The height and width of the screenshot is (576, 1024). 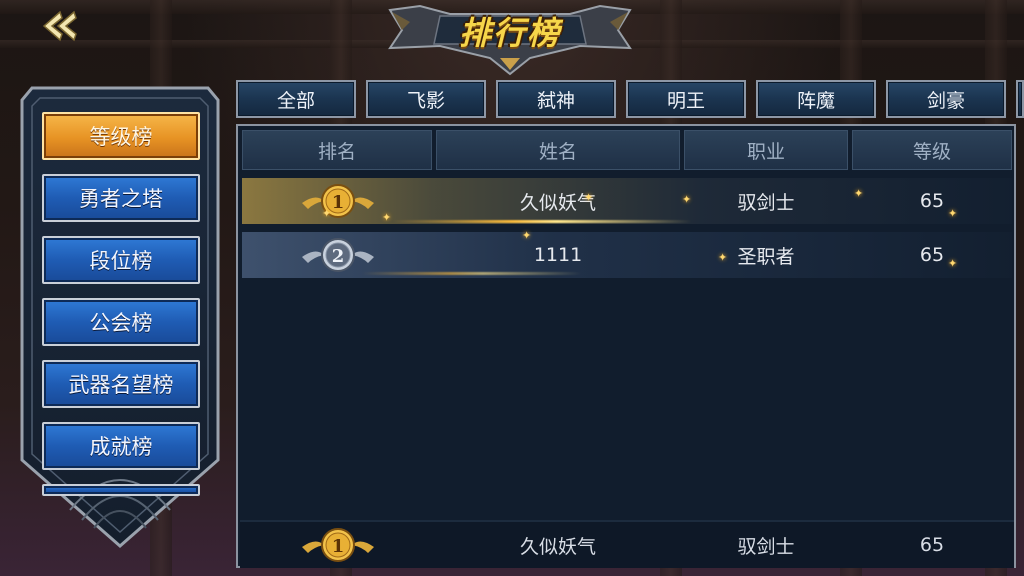 I want to click on sidebar-item-division-ranking: 段位榜, so click(x=121, y=260).